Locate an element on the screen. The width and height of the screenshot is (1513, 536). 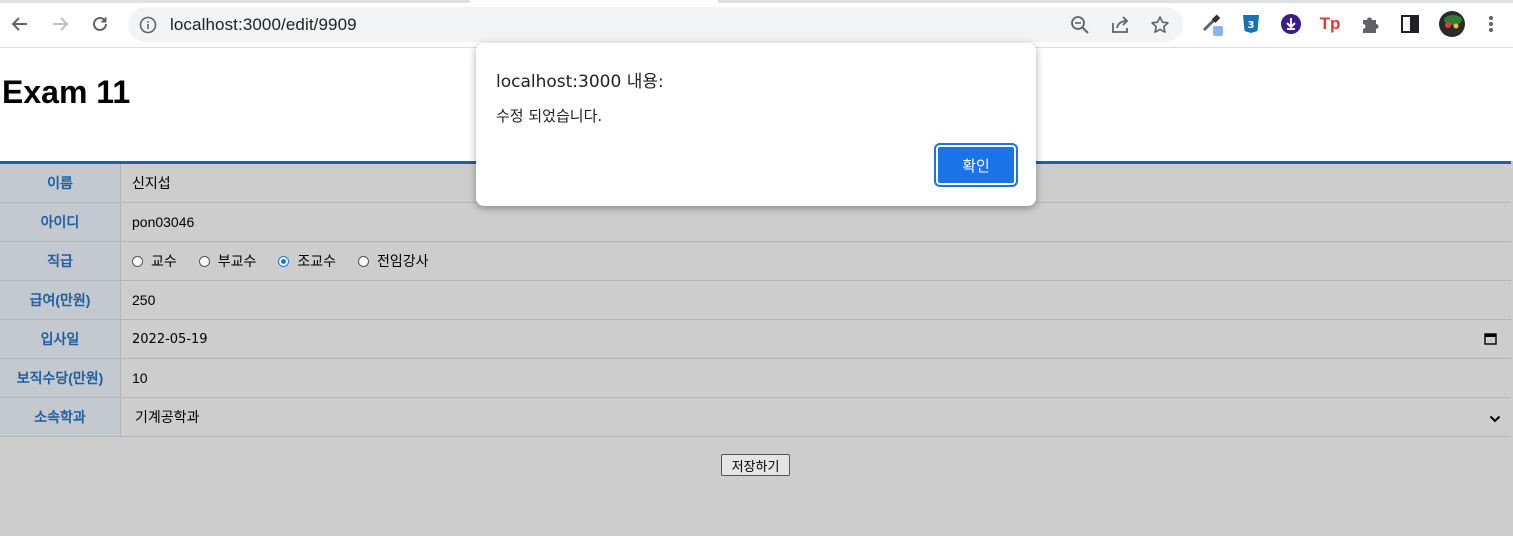
forward-button is located at coordinates (60, 24).